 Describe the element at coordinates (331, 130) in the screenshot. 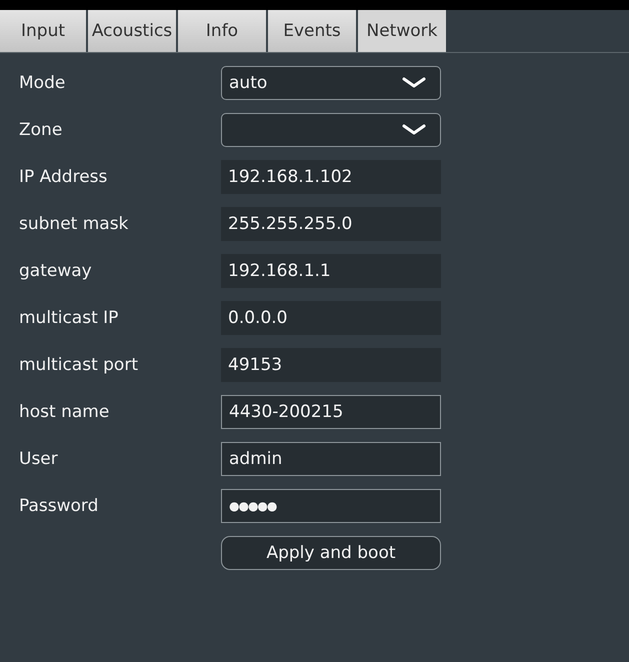

I see `dropdown` at that location.